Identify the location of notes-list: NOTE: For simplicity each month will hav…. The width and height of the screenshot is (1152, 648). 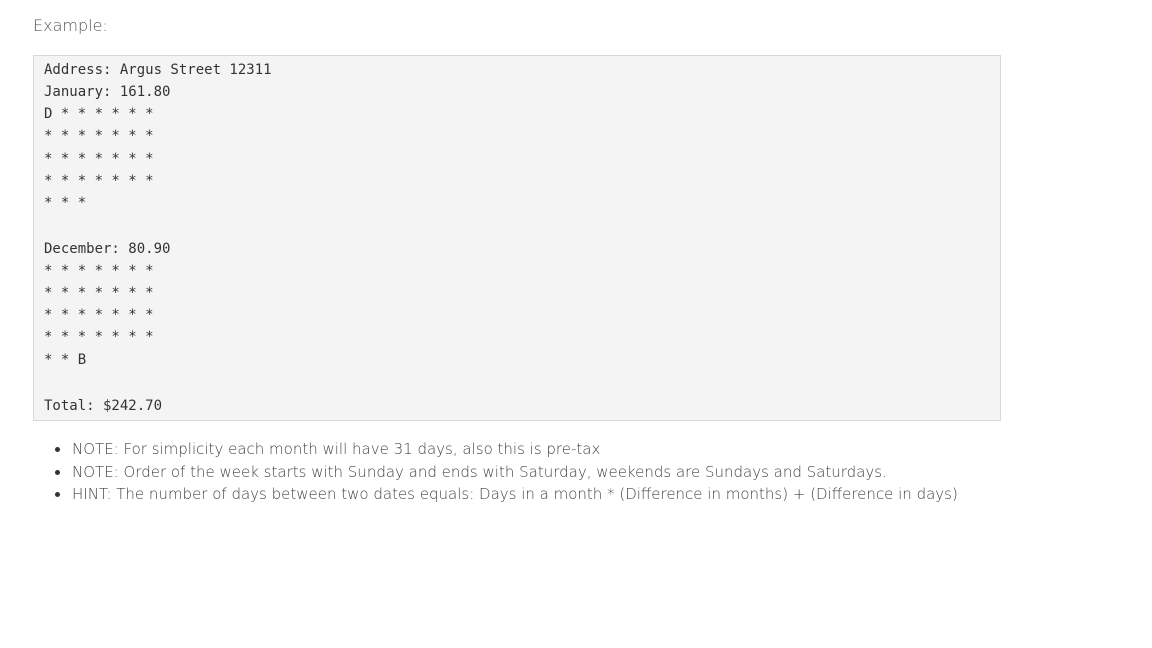
(506, 472).